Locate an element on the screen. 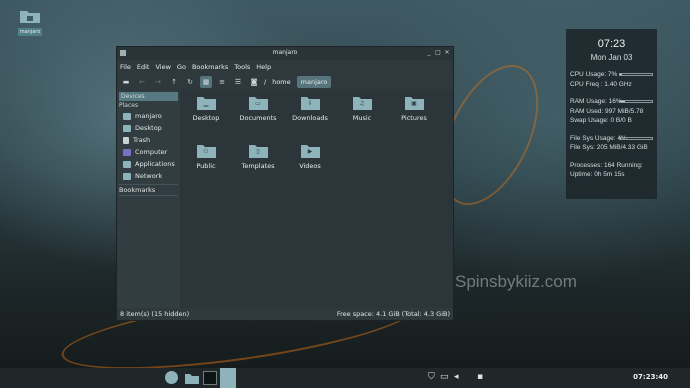 This screenshot has width=690, height=388. status-free-space: Free space: 4.1 GiB (Total: 4.3 GiB) is located at coordinates (393, 314).